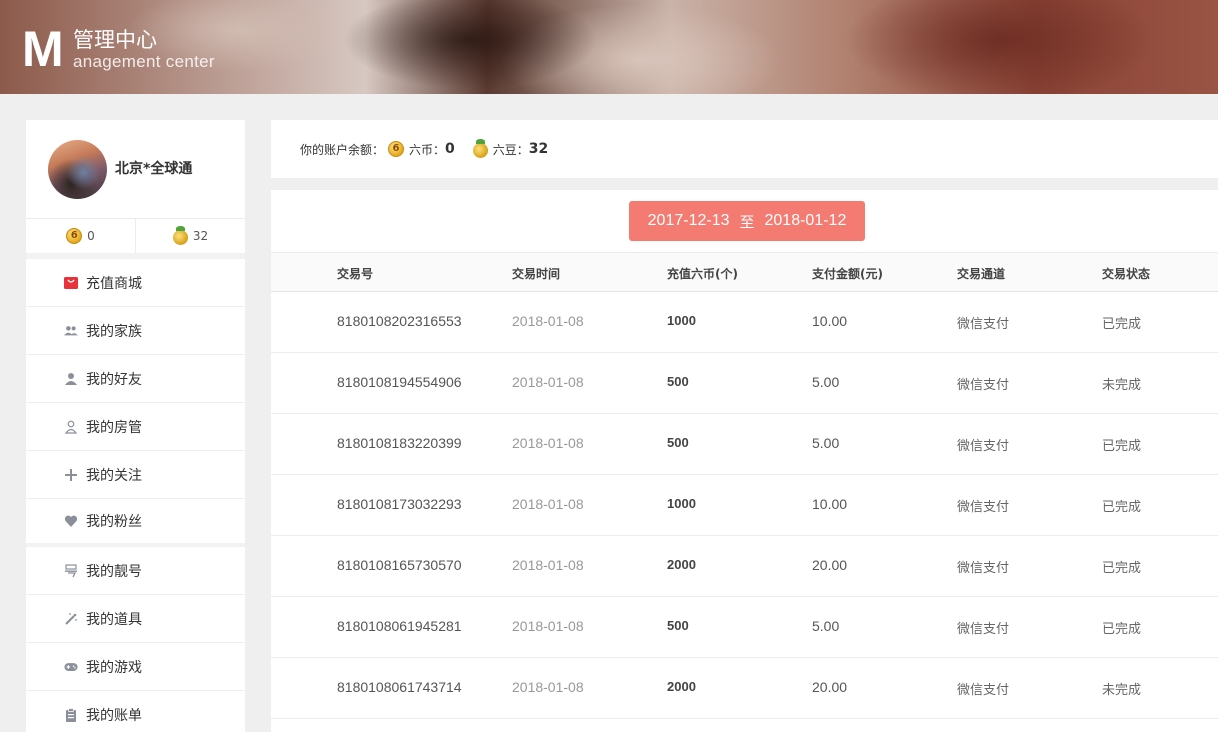  What do you see at coordinates (71, 379) in the screenshot?
I see `friend-icon` at bounding box center [71, 379].